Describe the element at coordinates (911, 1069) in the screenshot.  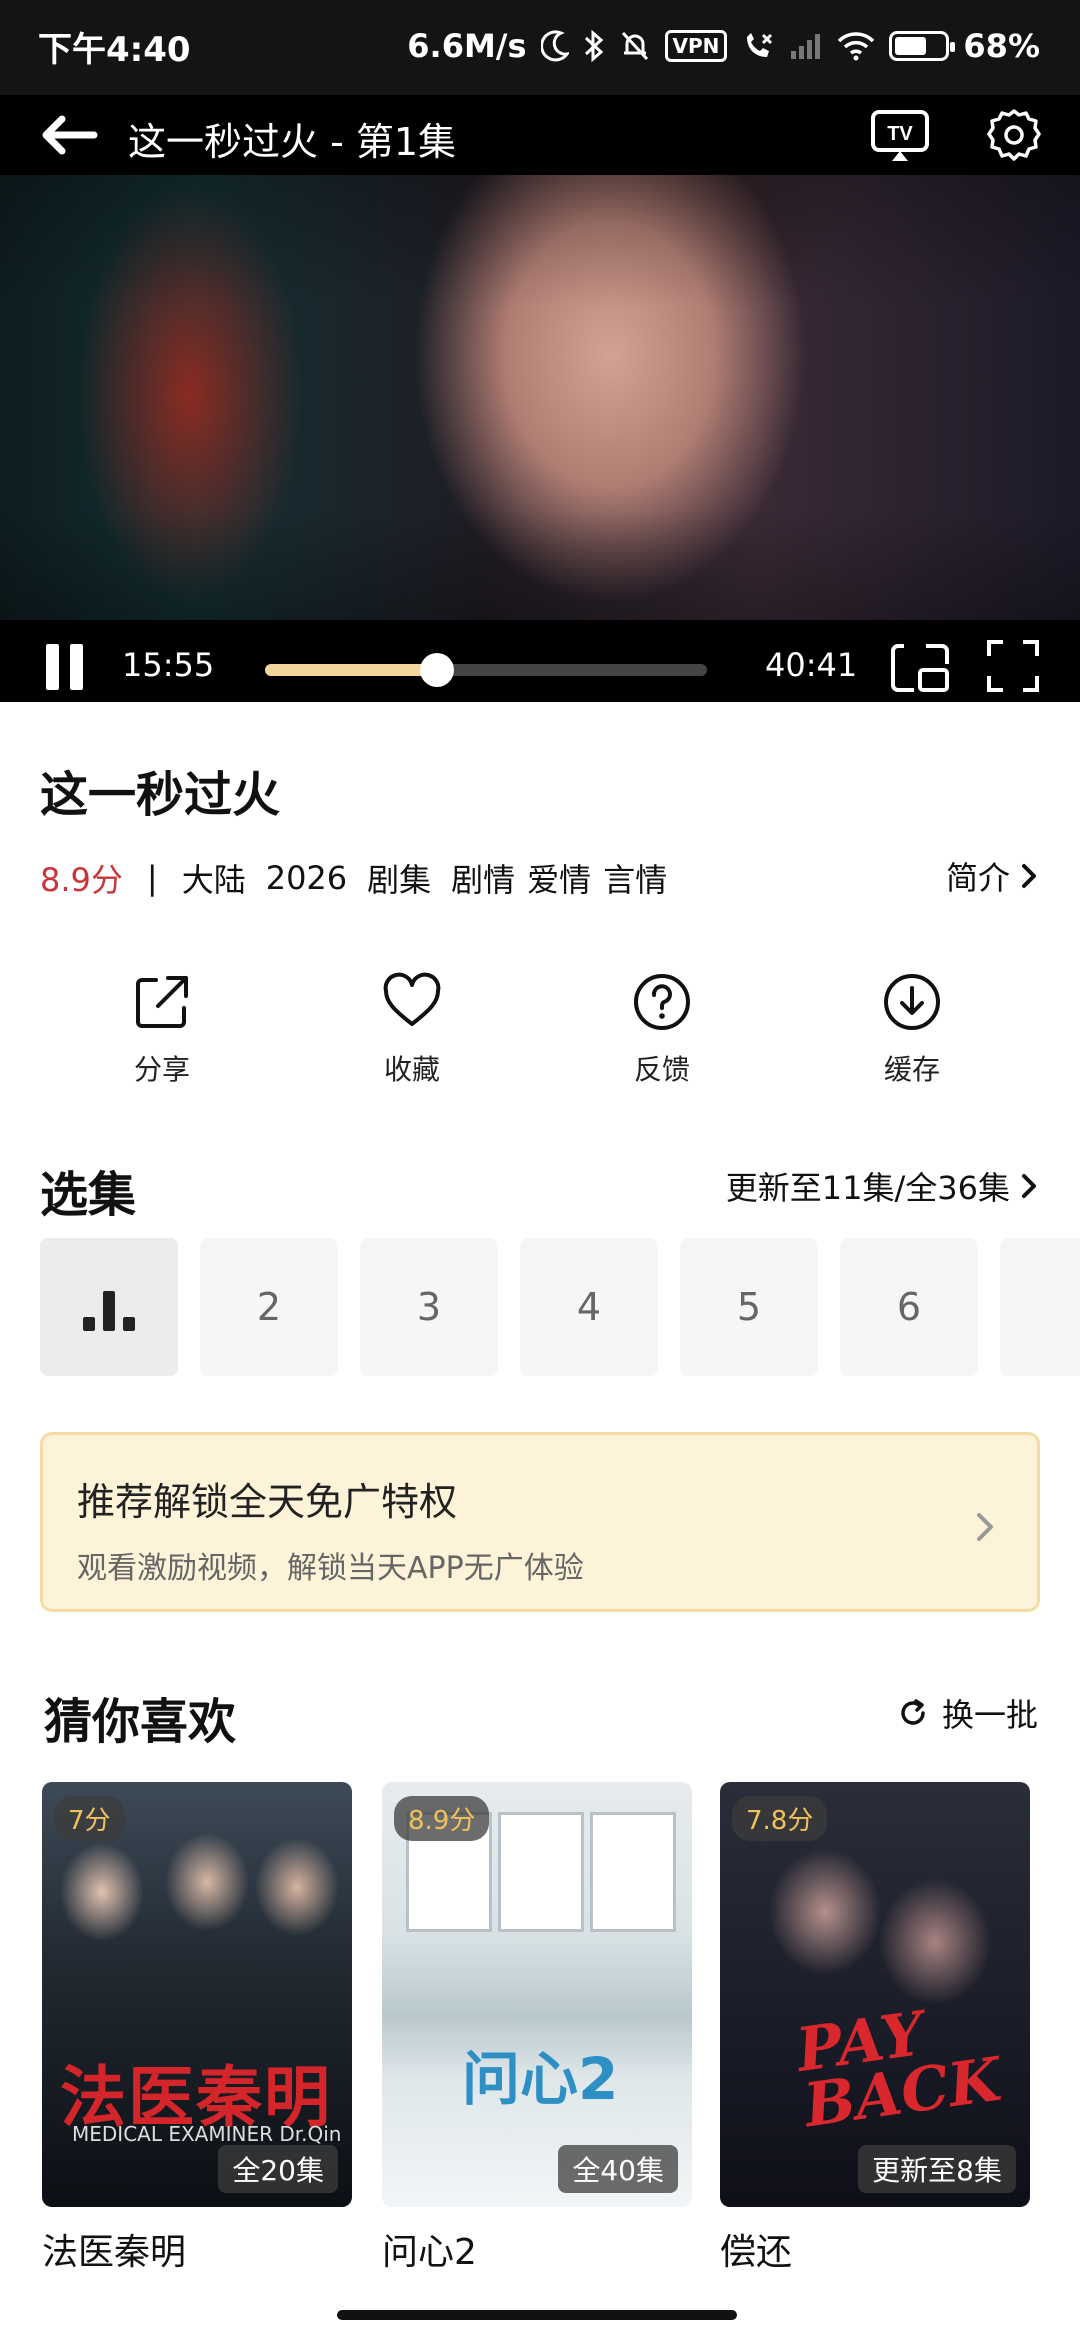
I see `download-label: 缓存` at that location.